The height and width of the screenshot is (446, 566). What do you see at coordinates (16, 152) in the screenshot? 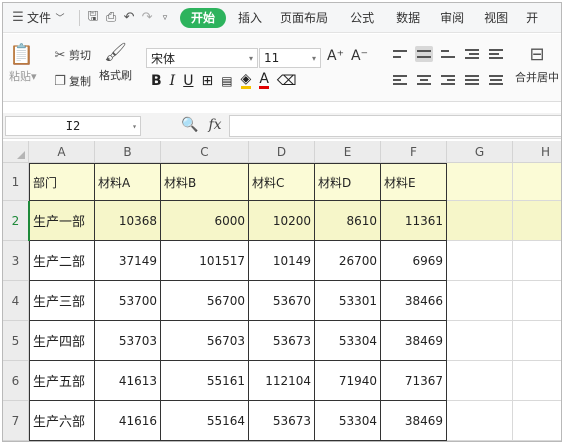
I see `select-all-corner` at bounding box center [16, 152].